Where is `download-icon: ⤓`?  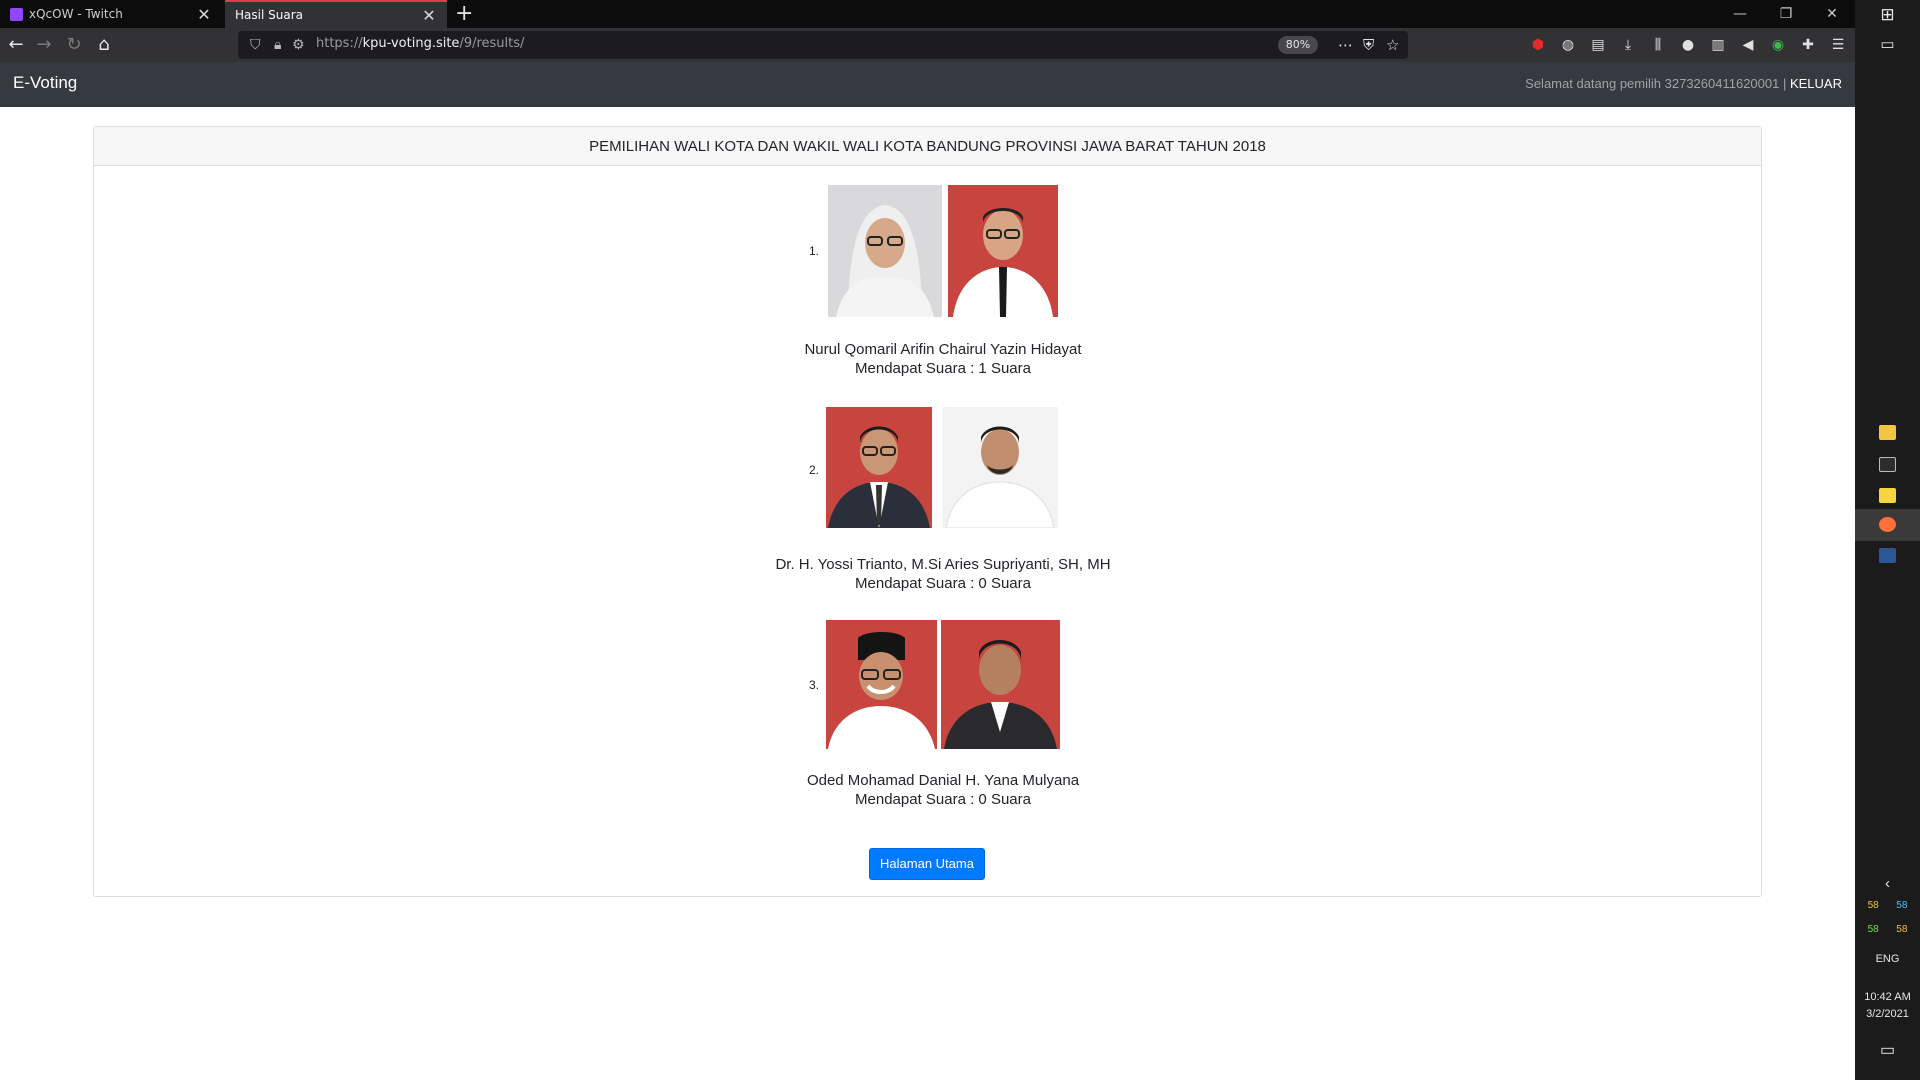
download-icon: ⤓ is located at coordinates (1628, 45).